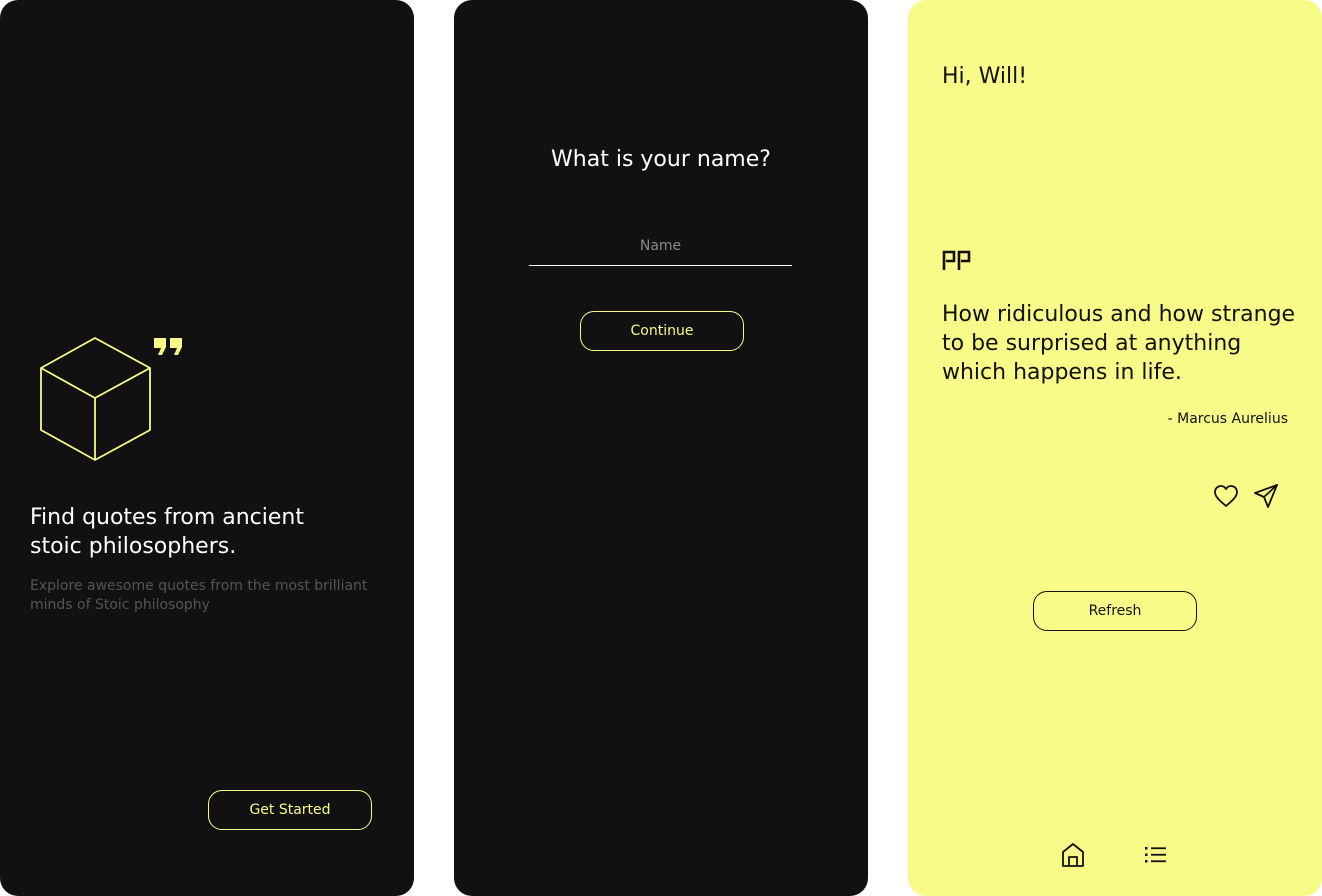 Image resolution: width=1322 pixels, height=896 pixels. I want to click on home-icon, so click(1073, 855).